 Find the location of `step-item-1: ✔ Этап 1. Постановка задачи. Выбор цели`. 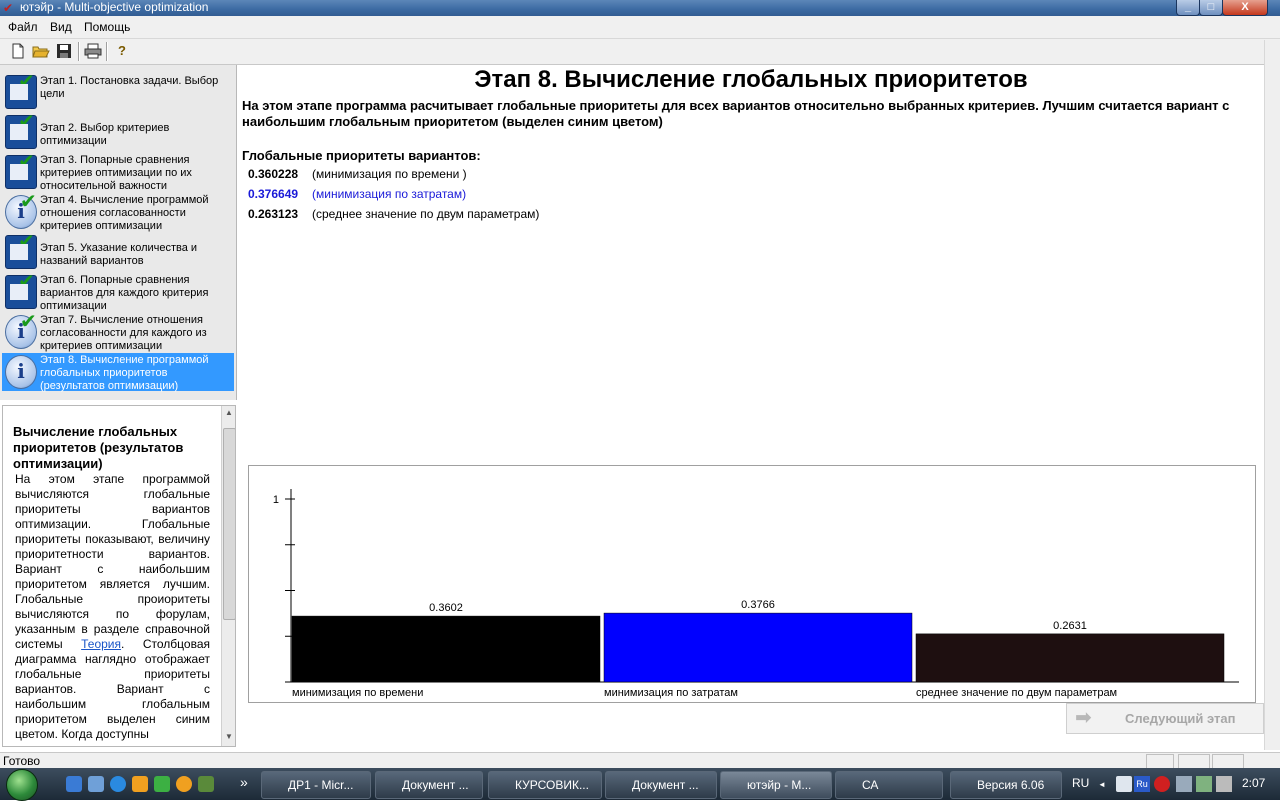

step-item-1: ✔ Этап 1. Постановка задачи. Выбор цели is located at coordinates (118, 91).